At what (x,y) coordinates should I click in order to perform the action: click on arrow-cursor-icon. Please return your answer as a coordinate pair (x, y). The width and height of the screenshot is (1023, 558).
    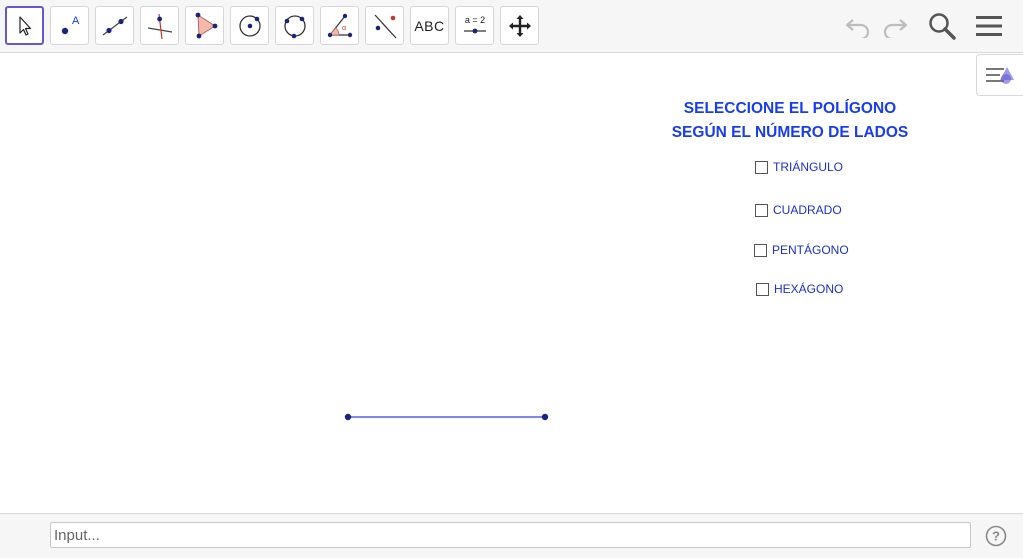
    Looking at the image, I should click on (24, 25).